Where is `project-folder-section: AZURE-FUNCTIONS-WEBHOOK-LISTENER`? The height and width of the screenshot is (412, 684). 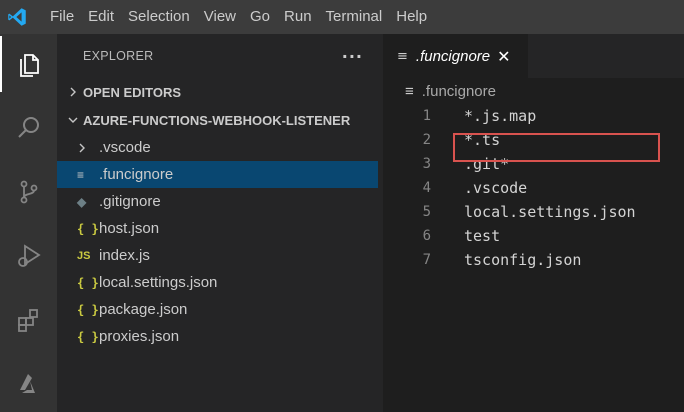
project-folder-section: AZURE-FUNCTIONS-WEBHOOK-LISTENER is located at coordinates (220, 120).